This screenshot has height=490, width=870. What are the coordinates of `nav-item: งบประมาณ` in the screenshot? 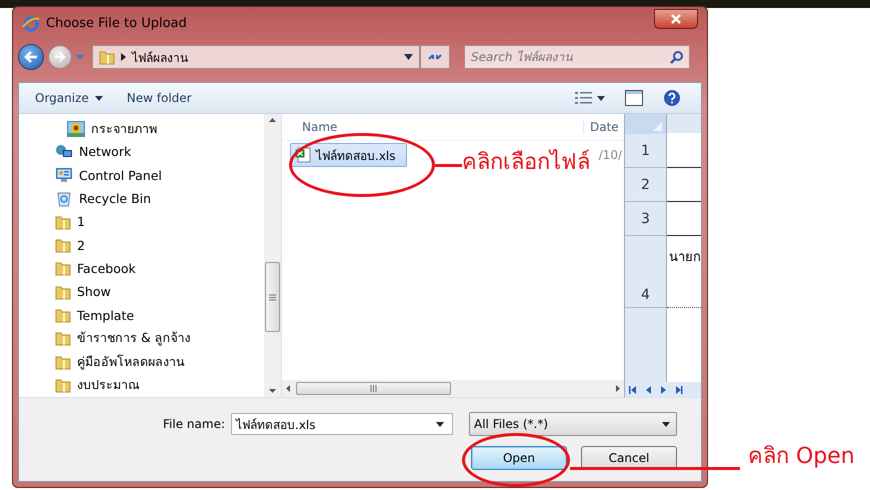 It's located at (159, 385).